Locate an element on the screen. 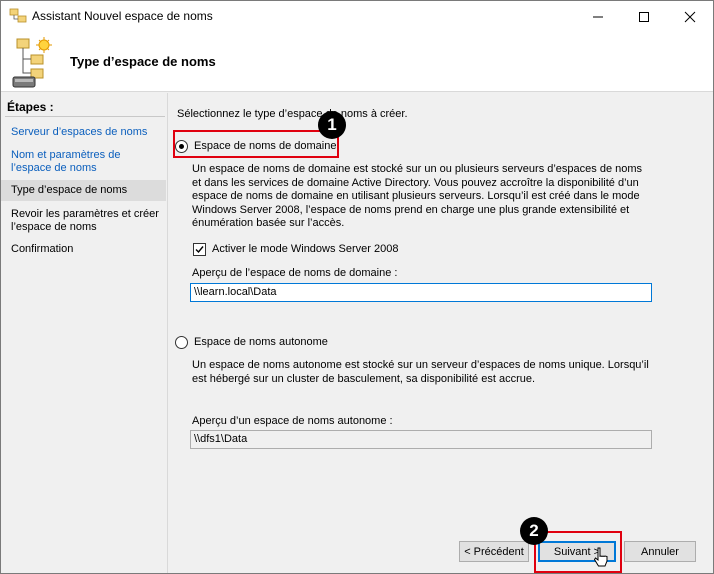  annotation-badge-1: 1 is located at coordinates (332, 125).